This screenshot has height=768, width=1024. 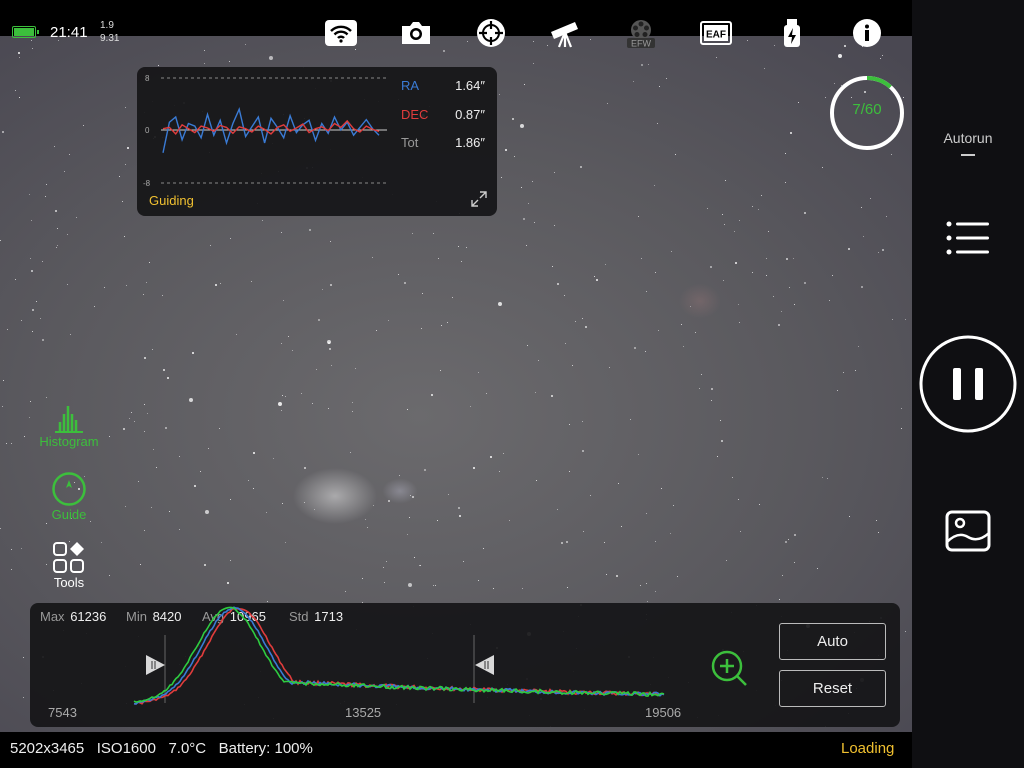 What do you see at coordinates (968, 238) in the screenshot?
I see `list-icon` at bounding box center [968, 238].